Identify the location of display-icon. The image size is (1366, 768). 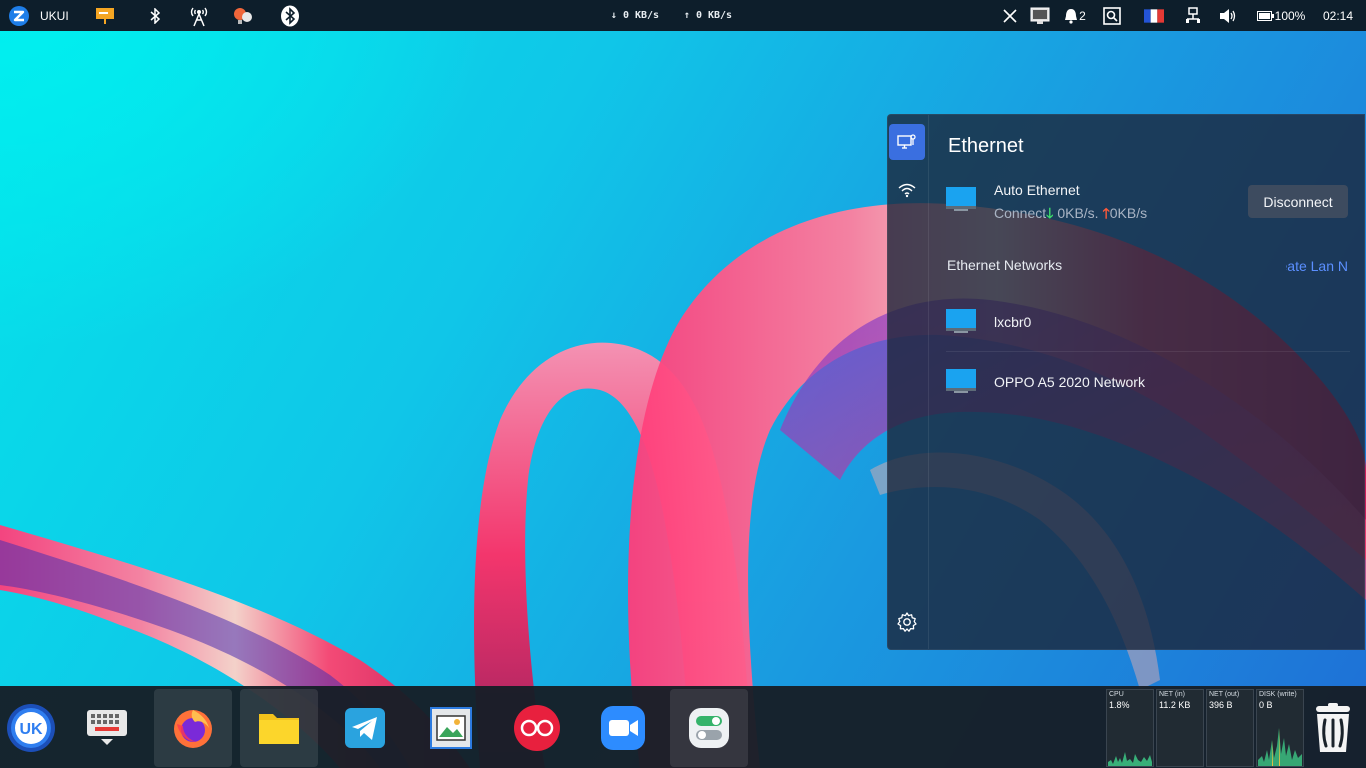
(1040, 15).